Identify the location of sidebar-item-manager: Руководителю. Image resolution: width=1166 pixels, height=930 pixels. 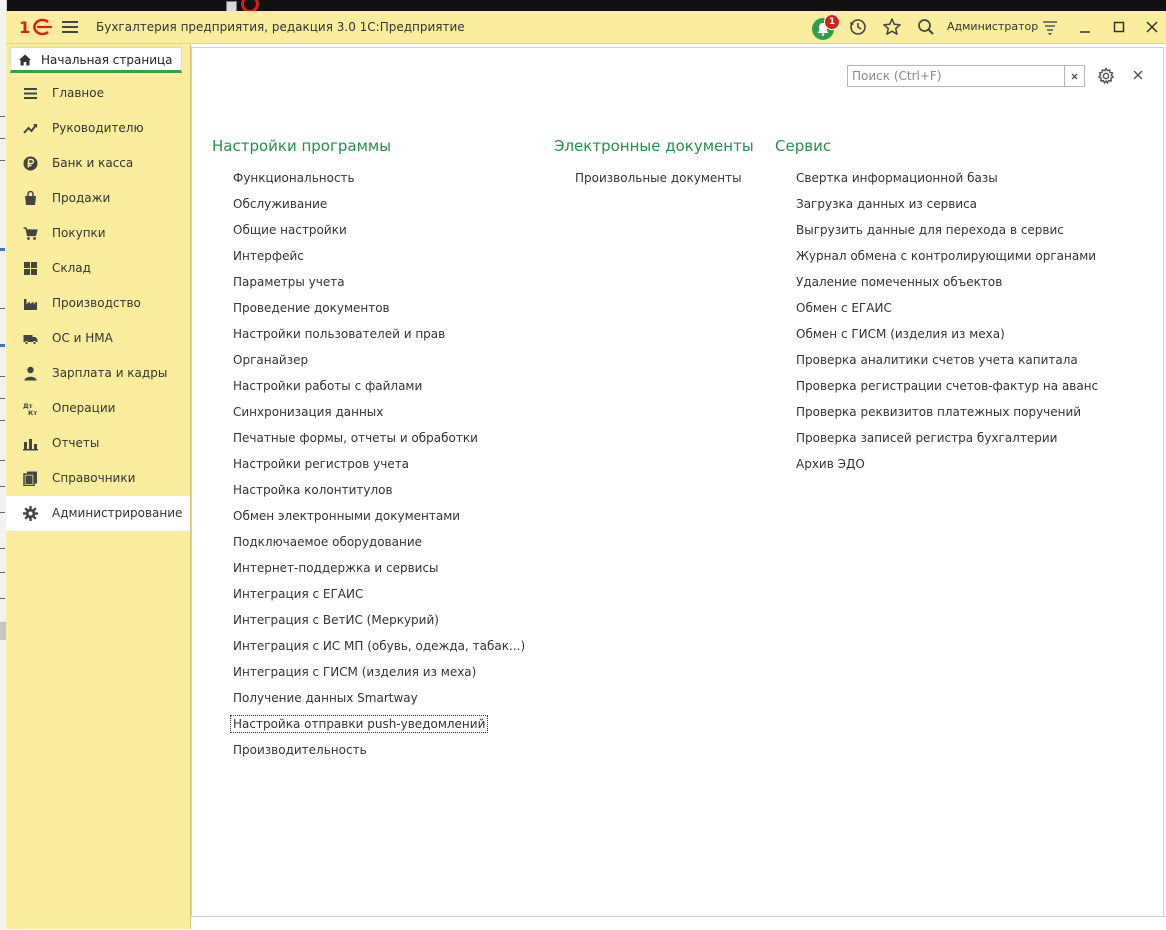
(98, 128).